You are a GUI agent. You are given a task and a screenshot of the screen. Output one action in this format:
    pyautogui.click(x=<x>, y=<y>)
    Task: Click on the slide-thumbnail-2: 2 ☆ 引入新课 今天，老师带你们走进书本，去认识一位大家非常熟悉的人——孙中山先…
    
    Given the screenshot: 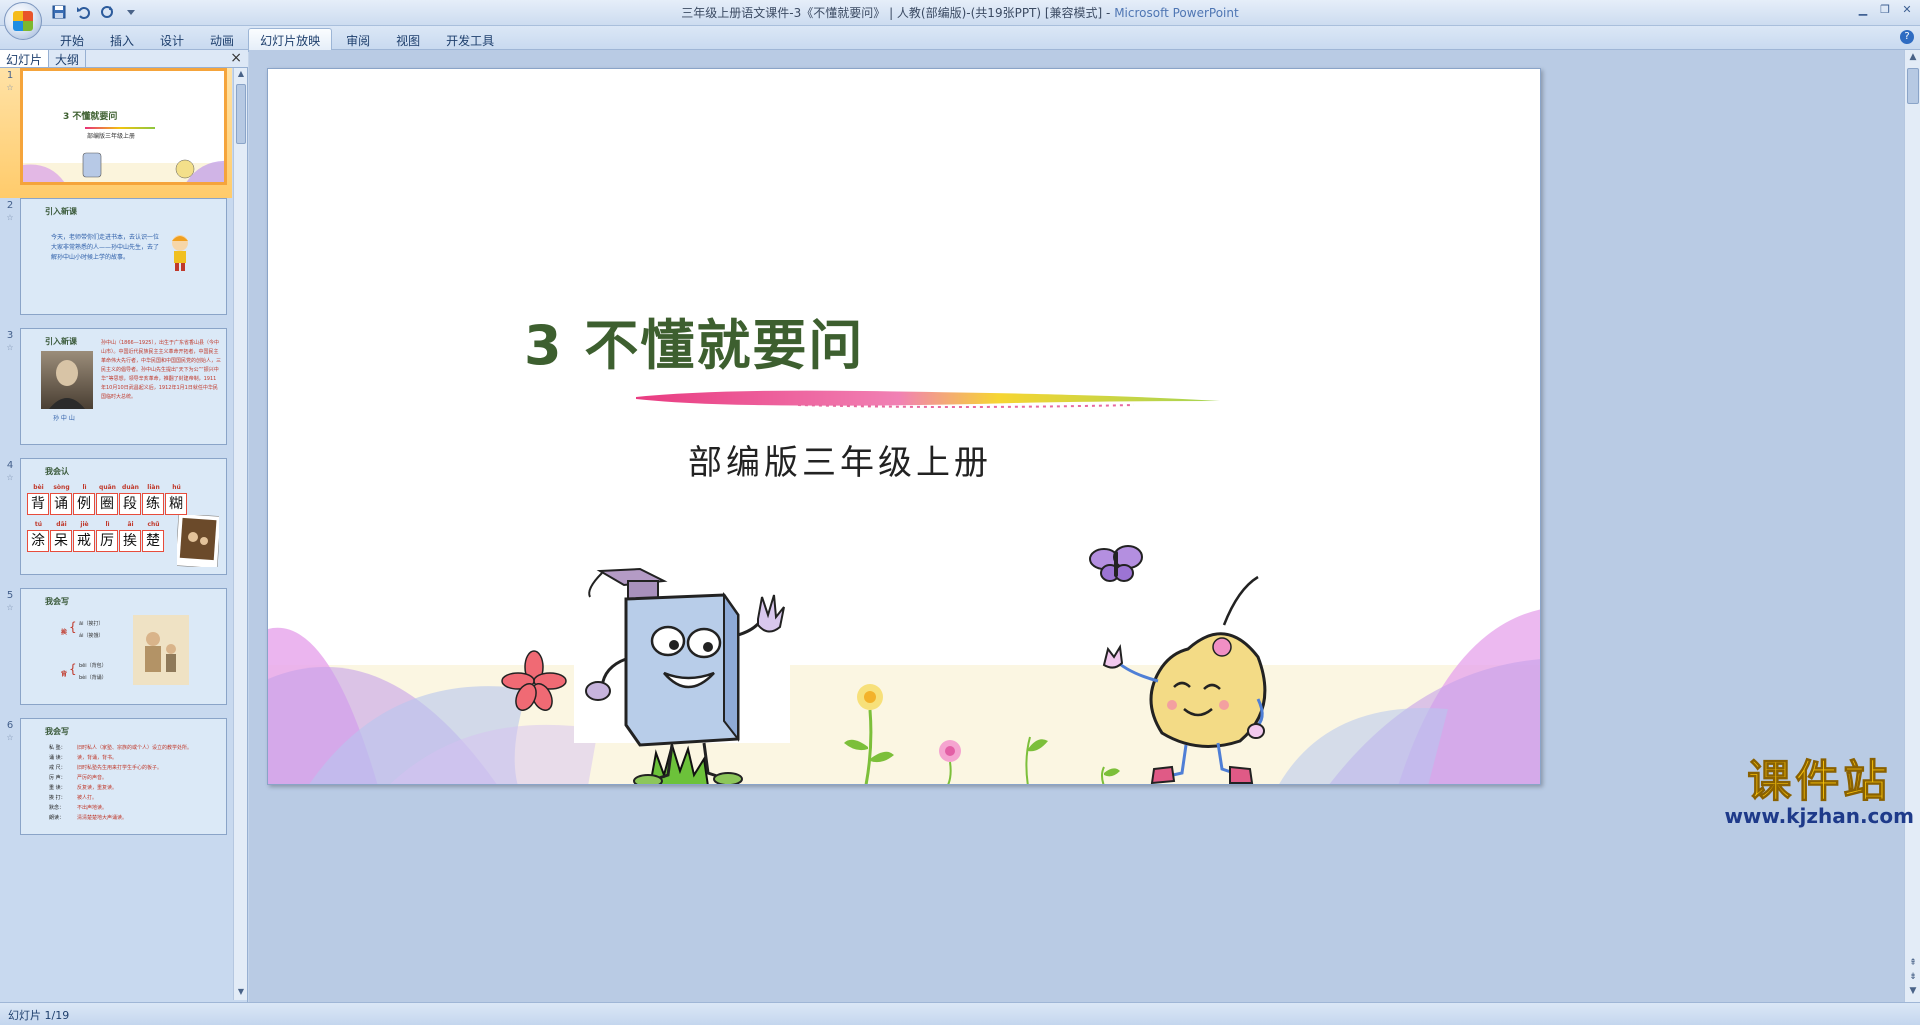 What is the action you would take?
    pyautogui.click(x=116, y=263)
    